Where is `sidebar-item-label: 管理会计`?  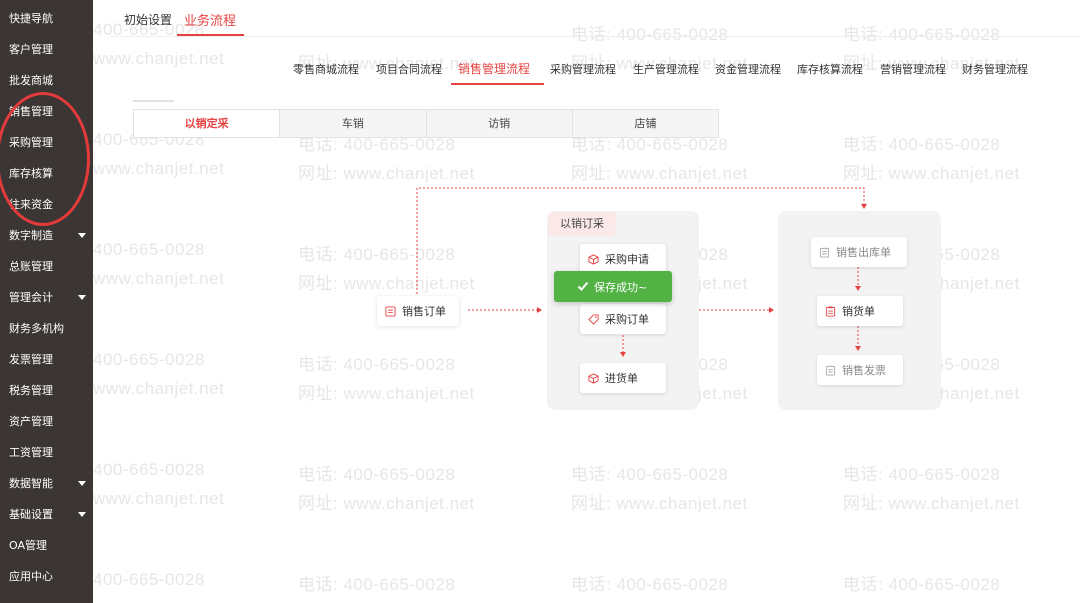 sidebar-item-label: 管理会计 is located at coordinates (31, 297).